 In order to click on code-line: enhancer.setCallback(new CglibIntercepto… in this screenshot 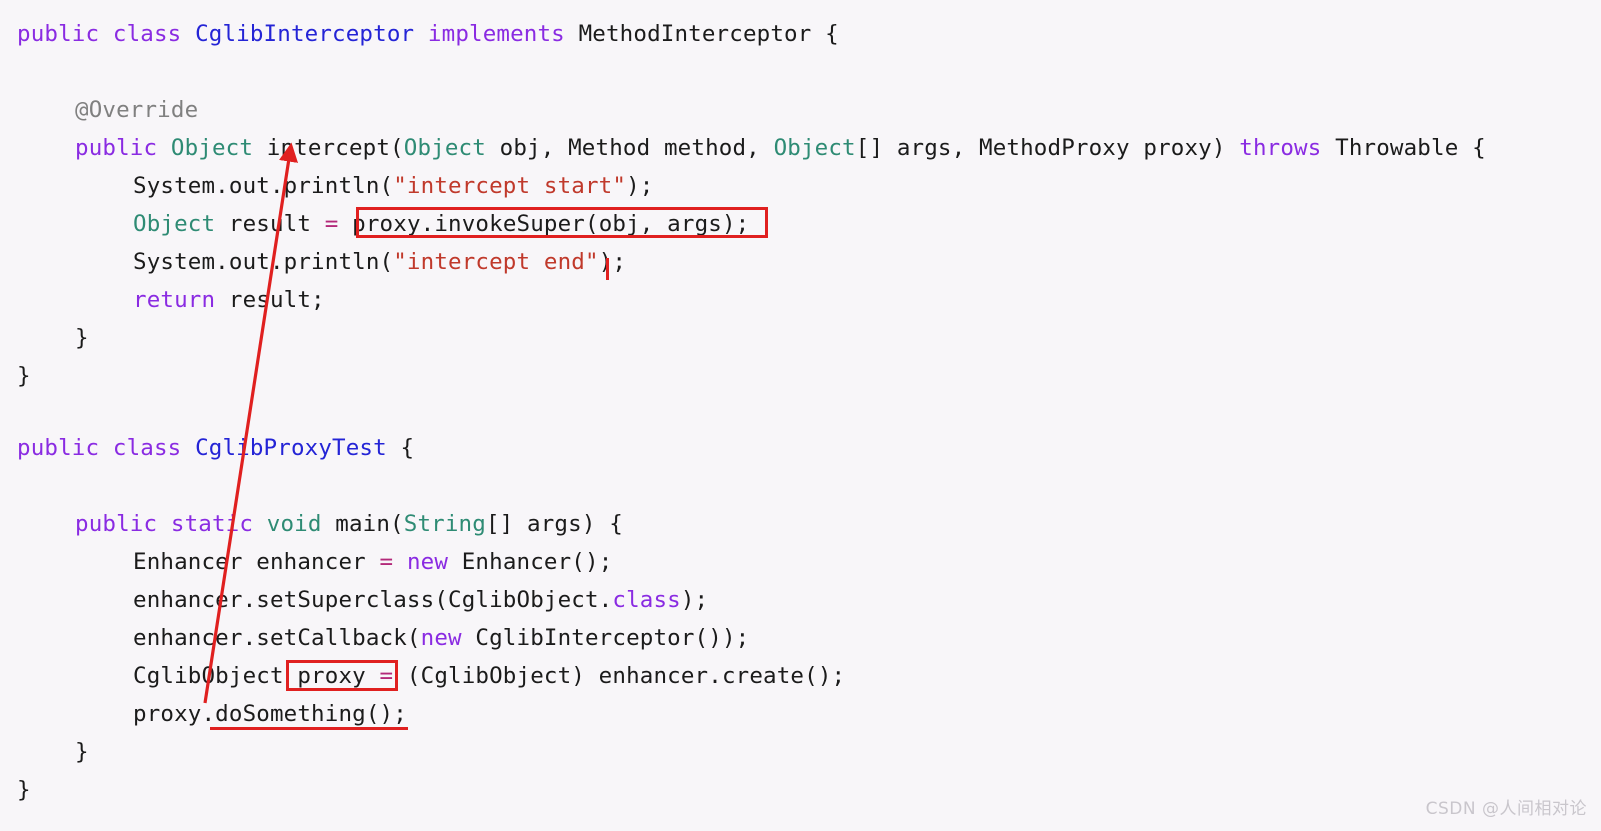, I will do `click(441, 638)`.